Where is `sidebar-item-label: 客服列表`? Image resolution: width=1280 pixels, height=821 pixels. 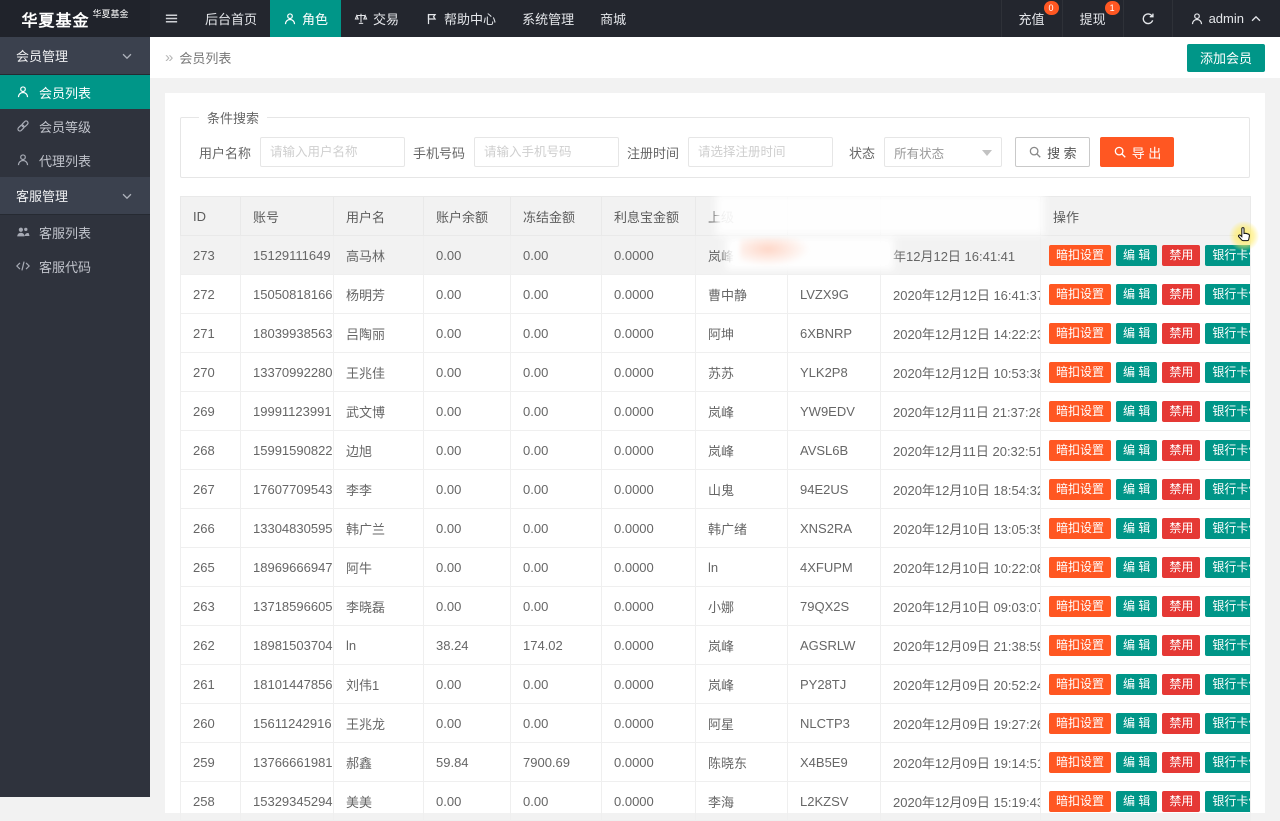
sidebar-item-label: 客服列表 is located at coordinates (65, 233).